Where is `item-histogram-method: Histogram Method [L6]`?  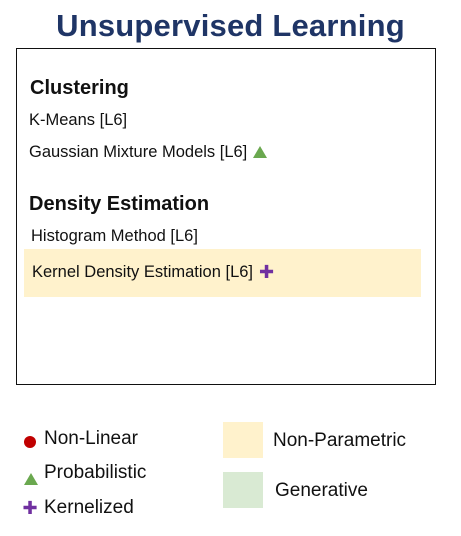
item-histogram-method: Histogram Method [L6] is located at coordinates (114, 236).